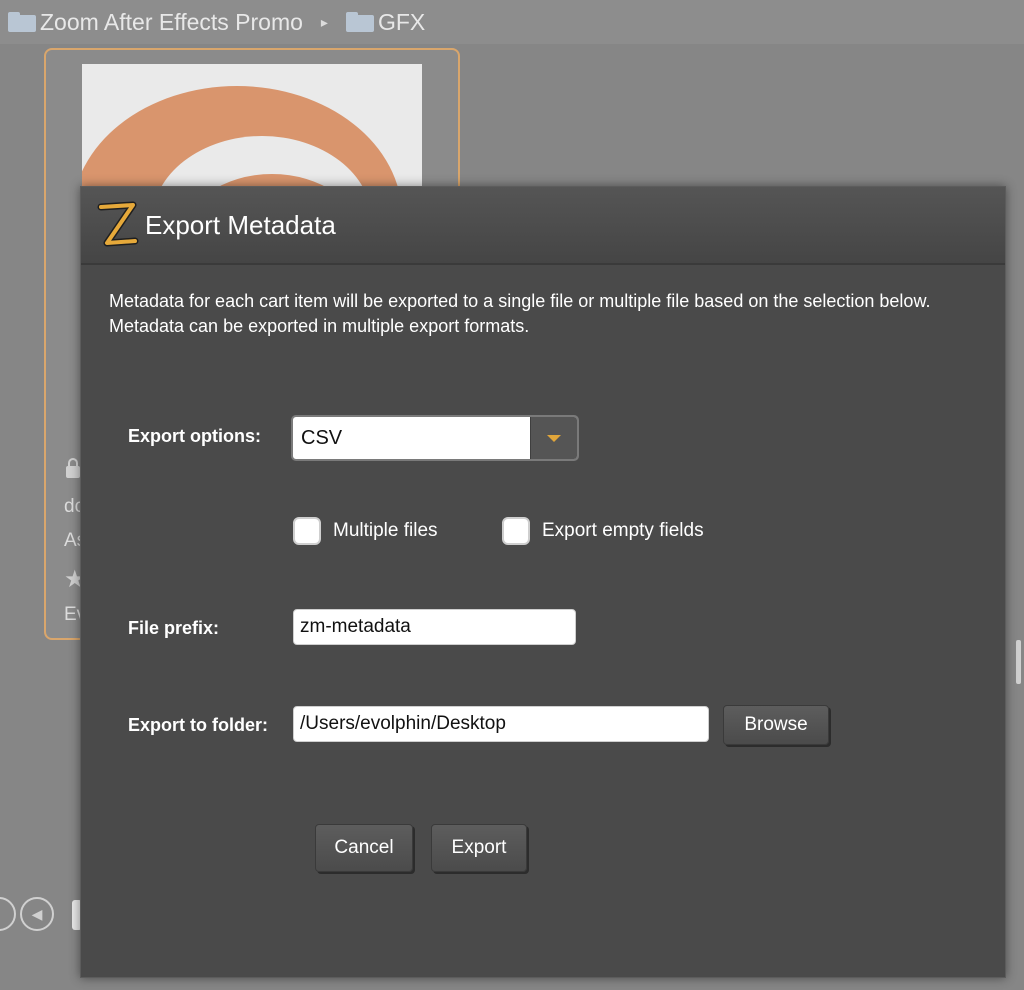 This screenshot has width=1024, height=990. I want to click on dialog-header: Export Metadata, so click(543, 226).